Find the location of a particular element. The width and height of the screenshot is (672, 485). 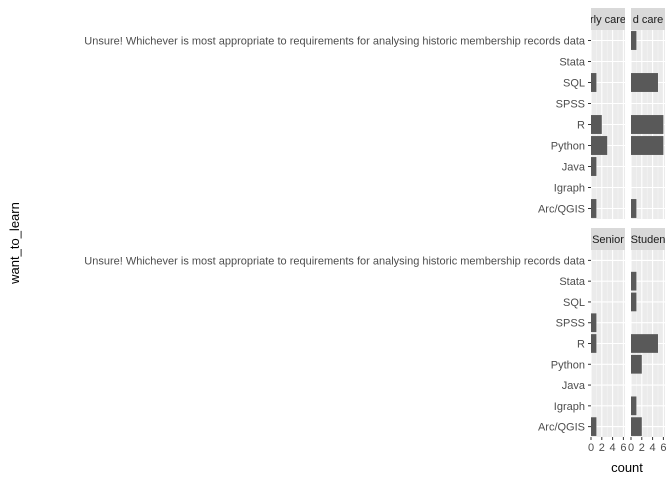

facet-strip-label: Senior is located at coordinates (608, 240).